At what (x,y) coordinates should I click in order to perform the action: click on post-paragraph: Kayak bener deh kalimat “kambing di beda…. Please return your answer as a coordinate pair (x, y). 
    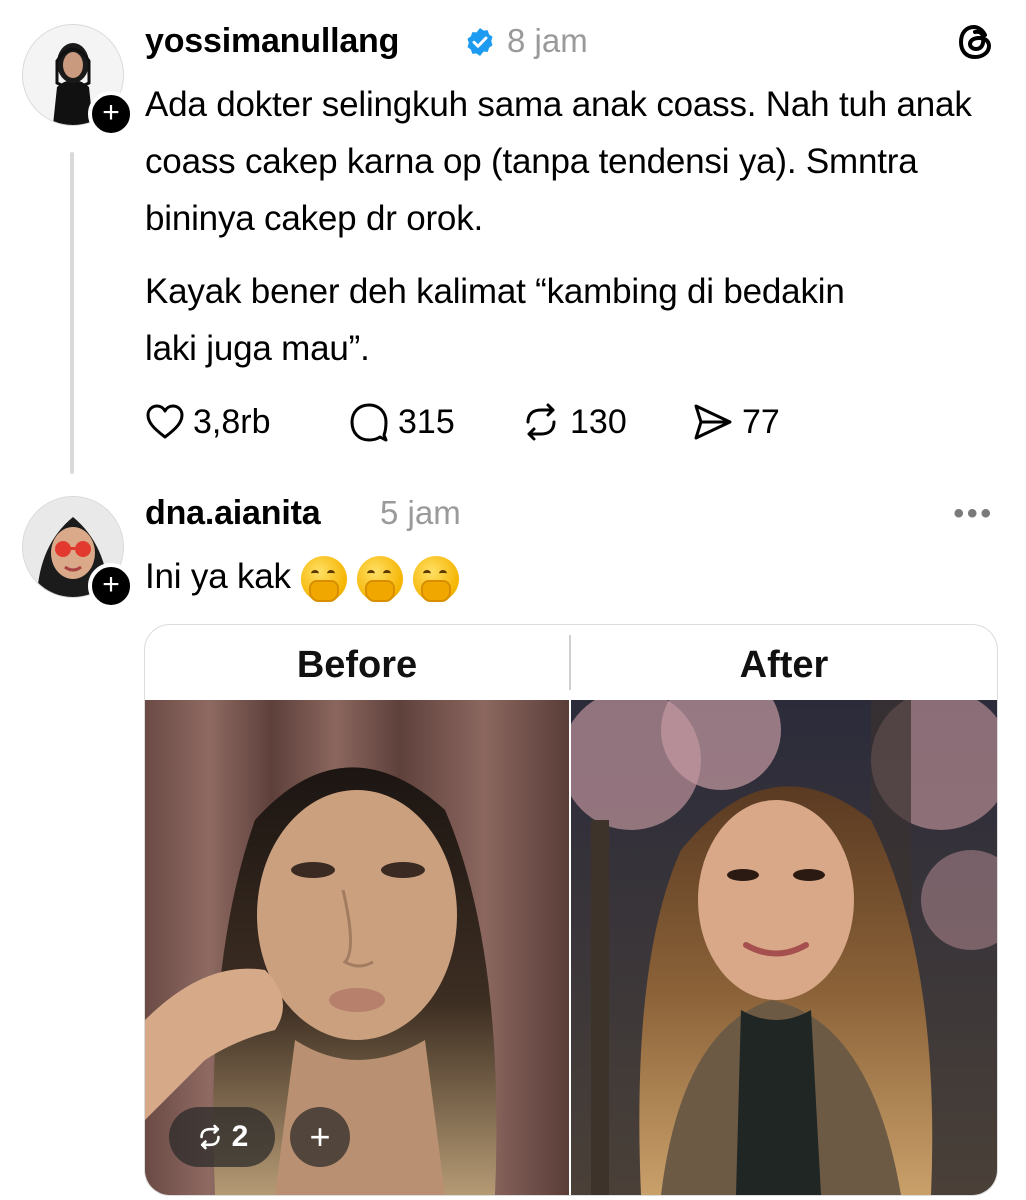
    Looking at the image, I should click on (495, 320).